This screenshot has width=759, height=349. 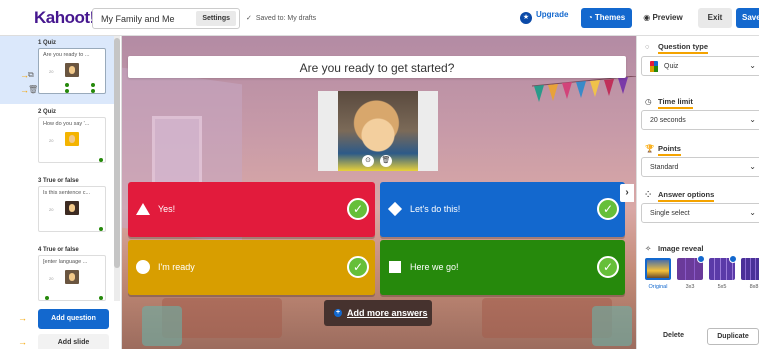 What do you see at coordinates (24, 90) in the screenshot?
I see `pointer-arrow-icon: →` at bounding box center [24, 90].